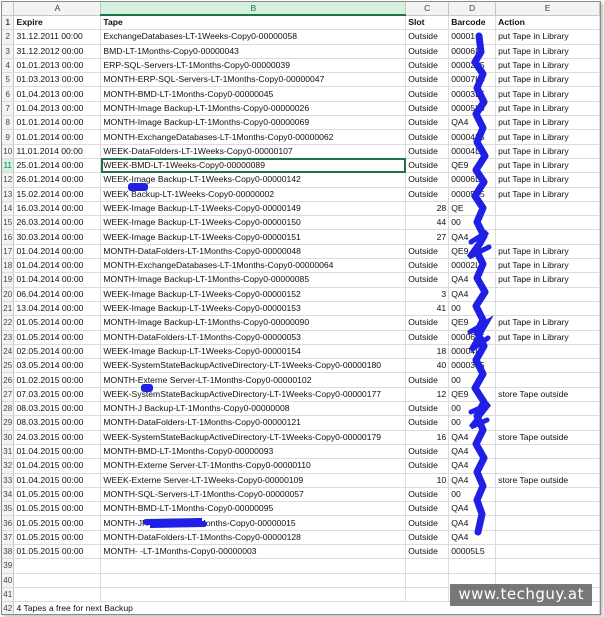  Describe the element at coordinates (427, 223) in the screenshot. I see `cell-slot: 44` at that location.